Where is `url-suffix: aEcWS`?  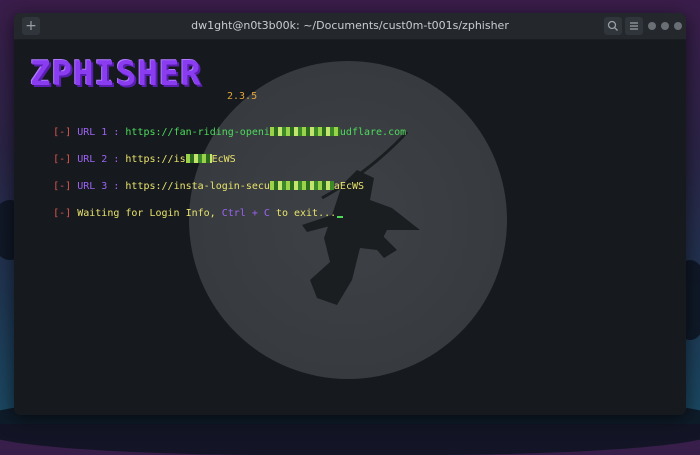 url-suffix: aEcWS is located at coordinates (349, 186).